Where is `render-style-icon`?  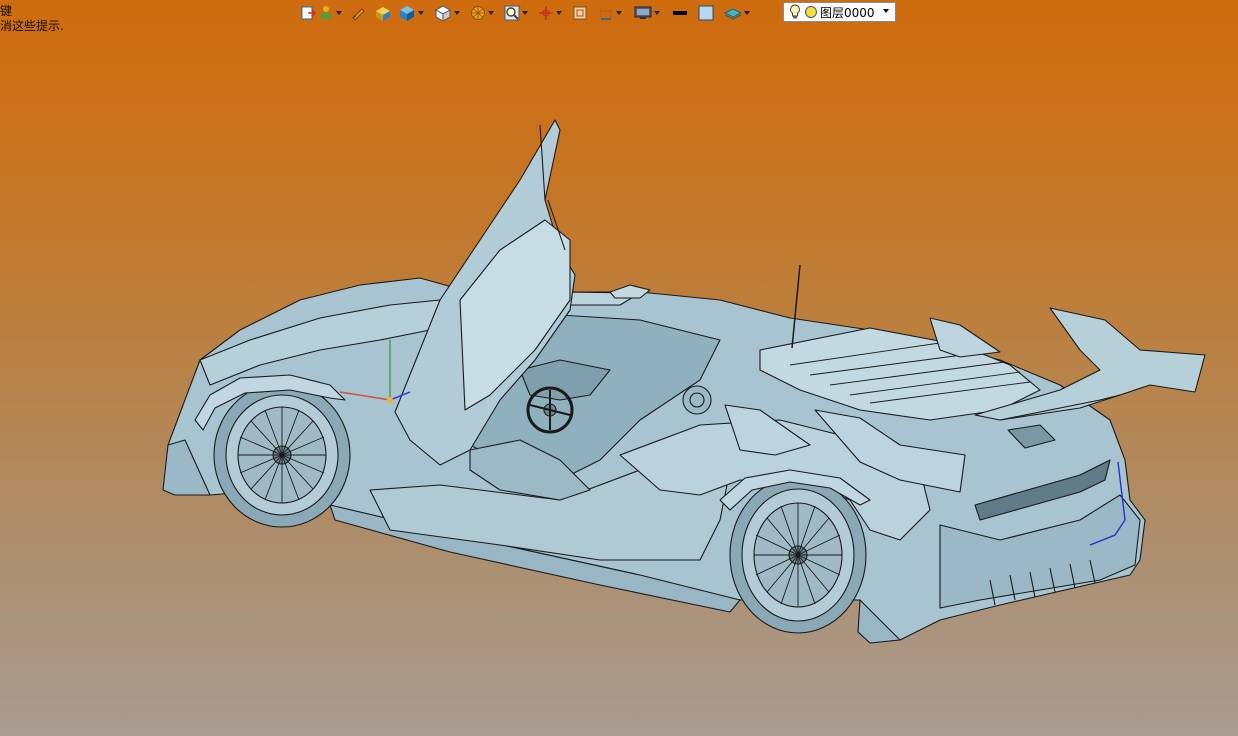
render-style-icon is located at coordinates (478, 13).